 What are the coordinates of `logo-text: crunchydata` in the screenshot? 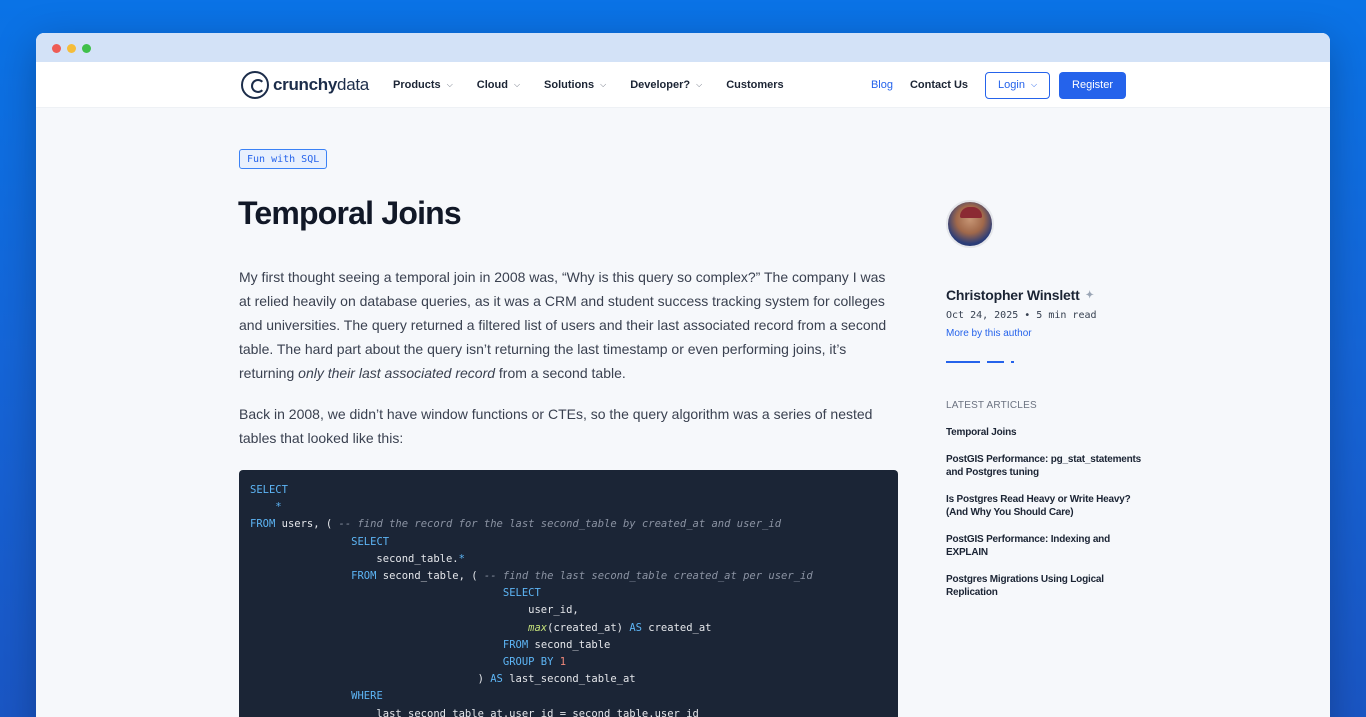 It's located at (321, 84).